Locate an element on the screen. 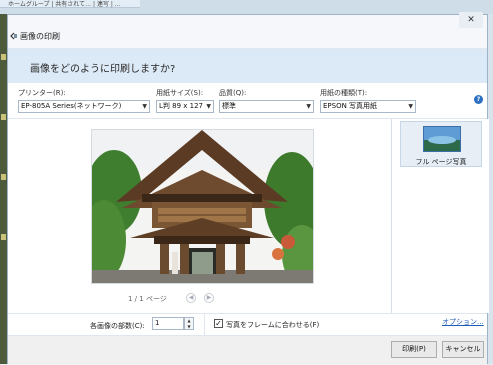 This screenshot has height=365, width=493. paper-type-label: 用紙の種類(T): is located at coordinates (344, 93).